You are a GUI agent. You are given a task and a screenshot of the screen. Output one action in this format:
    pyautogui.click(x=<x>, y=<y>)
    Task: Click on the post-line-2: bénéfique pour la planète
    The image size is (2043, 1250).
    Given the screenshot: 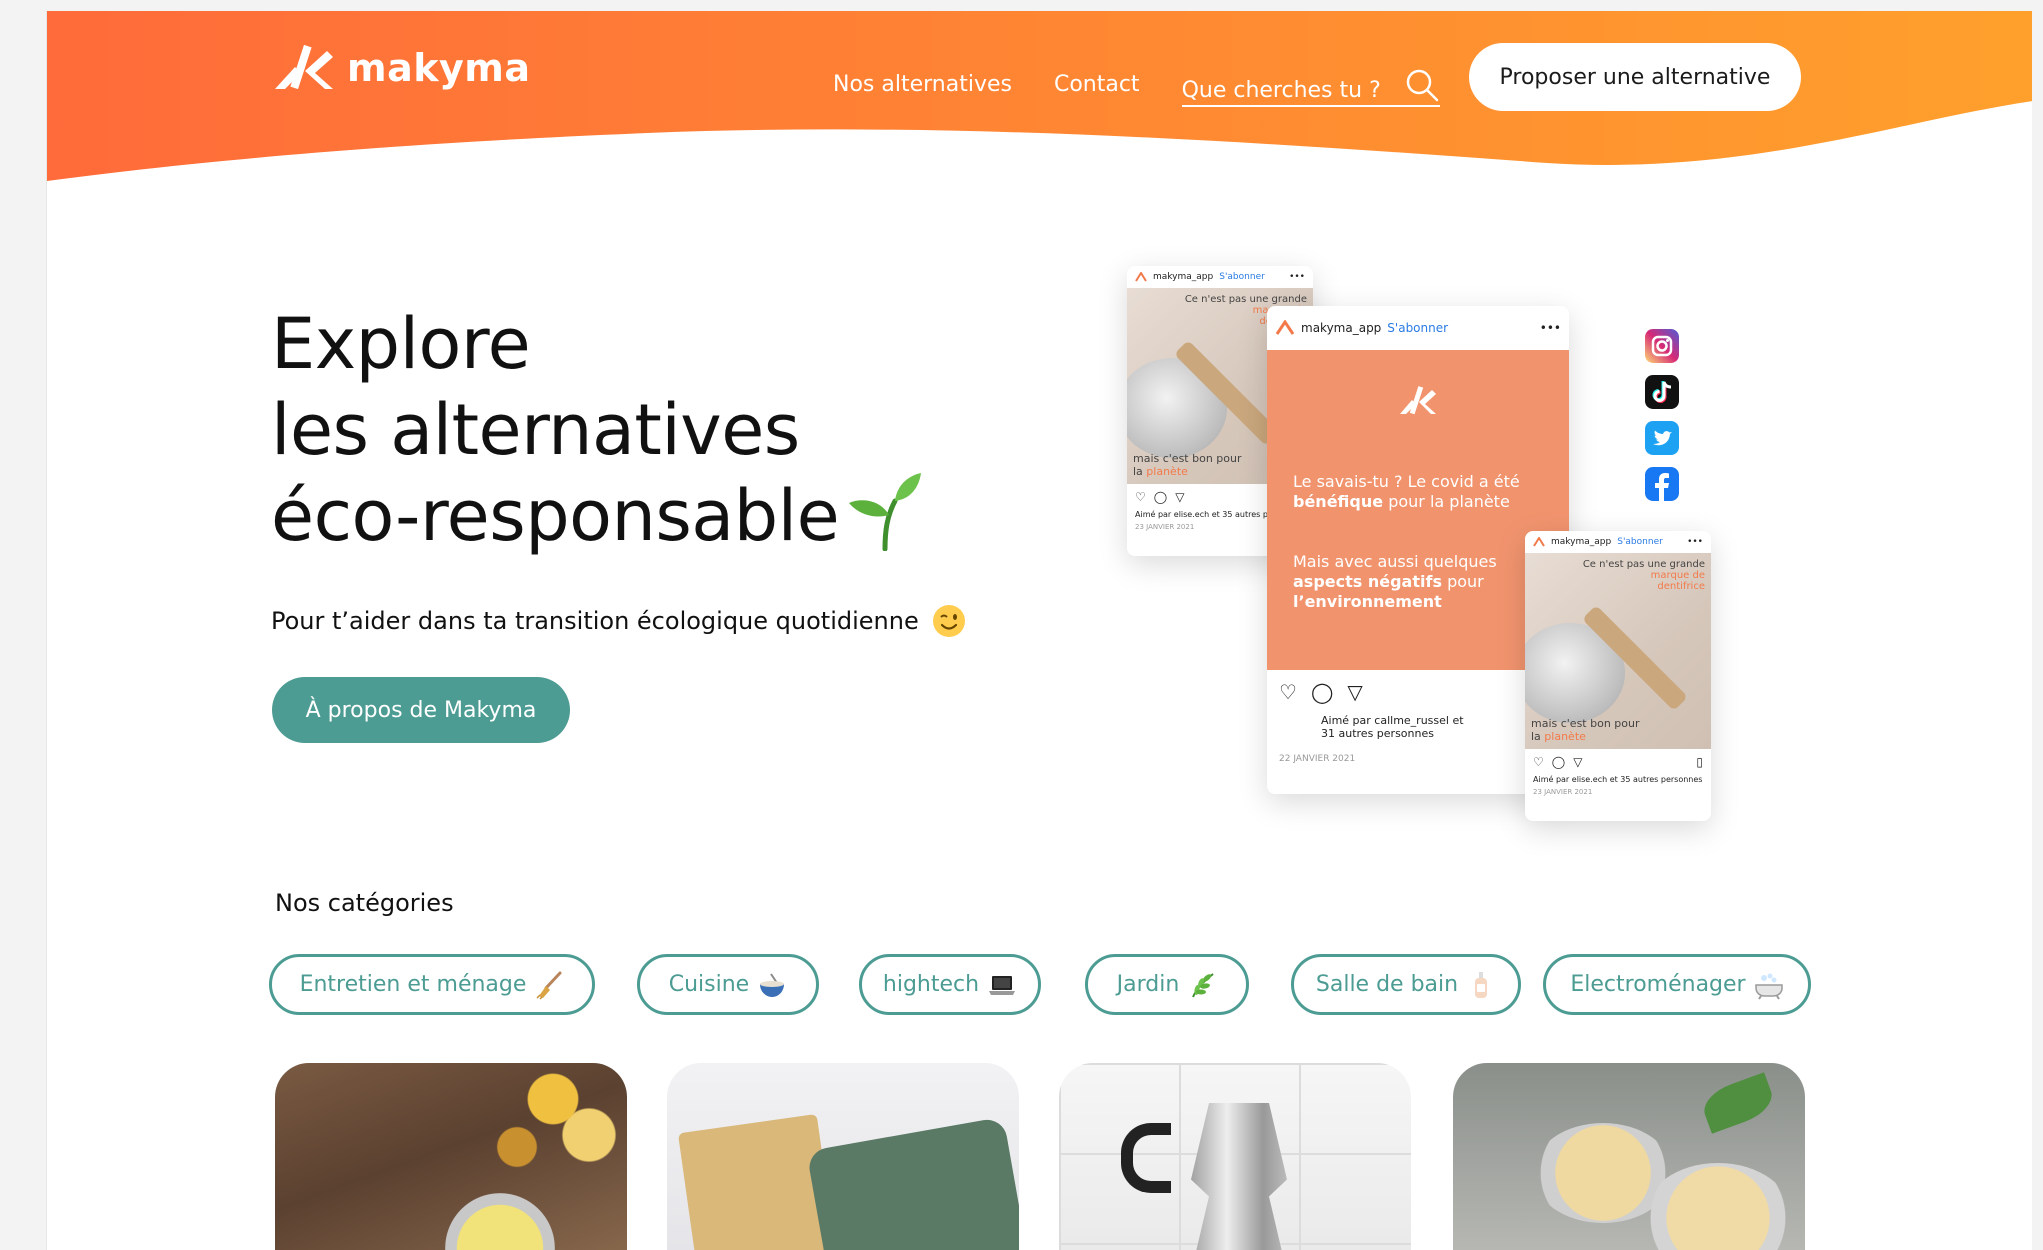 What is the action you would take?
    pyautogui.click(x=1421, y=502)
    